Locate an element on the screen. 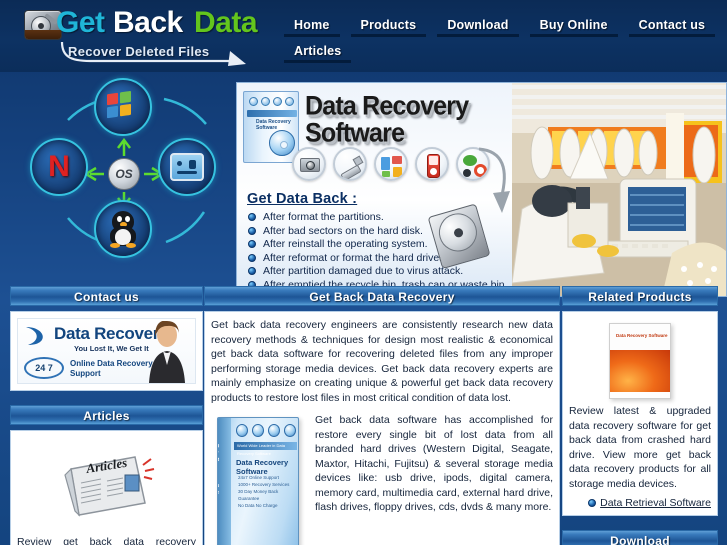  support-agent-photo is located at coordinates (167, 352).